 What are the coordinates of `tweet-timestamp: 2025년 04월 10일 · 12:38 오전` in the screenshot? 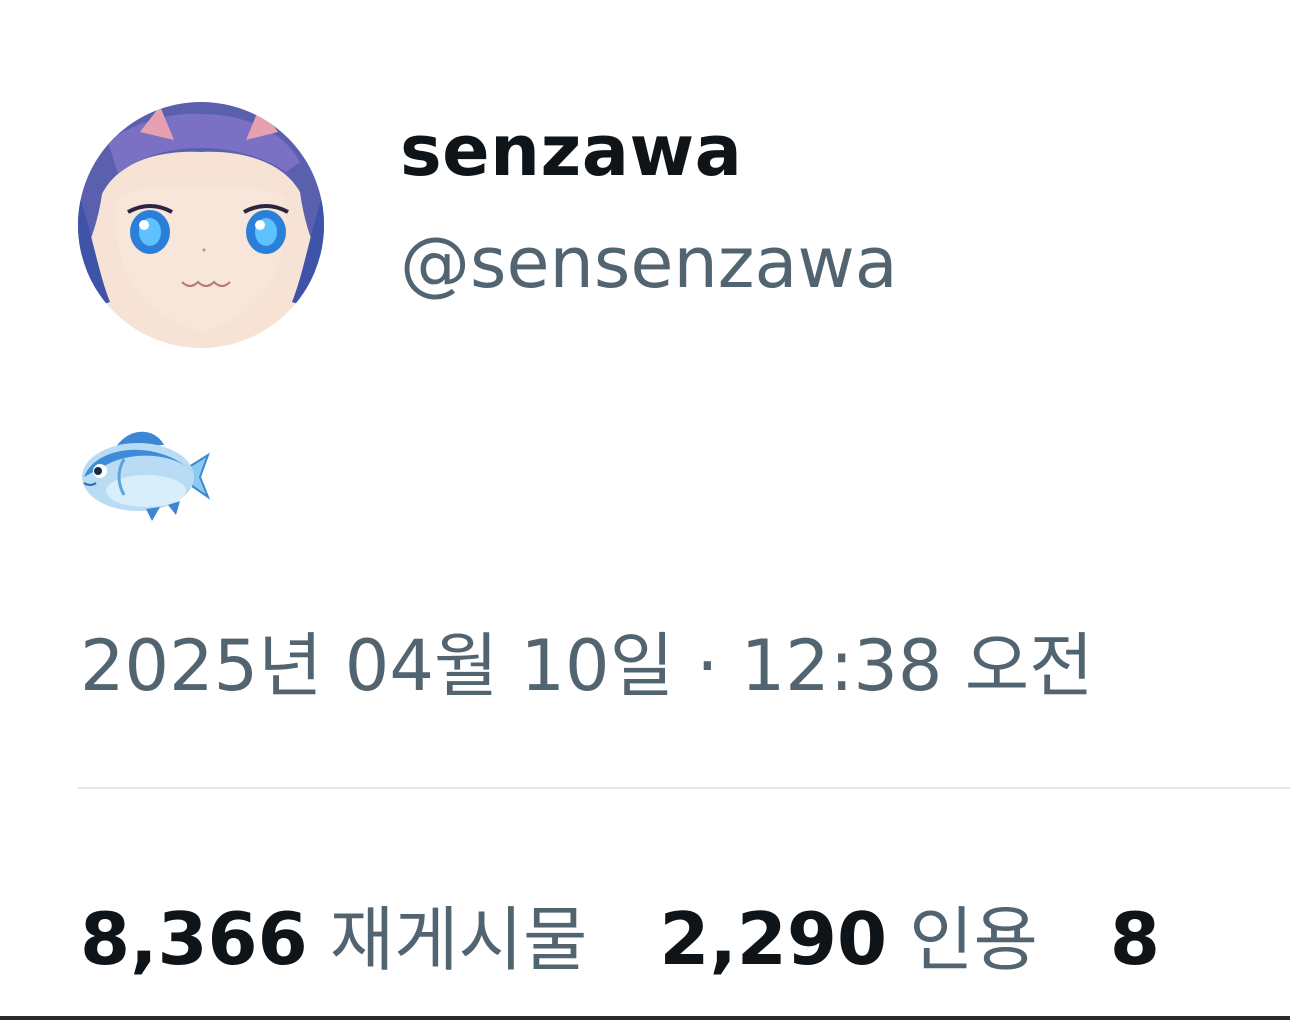 It's located at (587, 660).